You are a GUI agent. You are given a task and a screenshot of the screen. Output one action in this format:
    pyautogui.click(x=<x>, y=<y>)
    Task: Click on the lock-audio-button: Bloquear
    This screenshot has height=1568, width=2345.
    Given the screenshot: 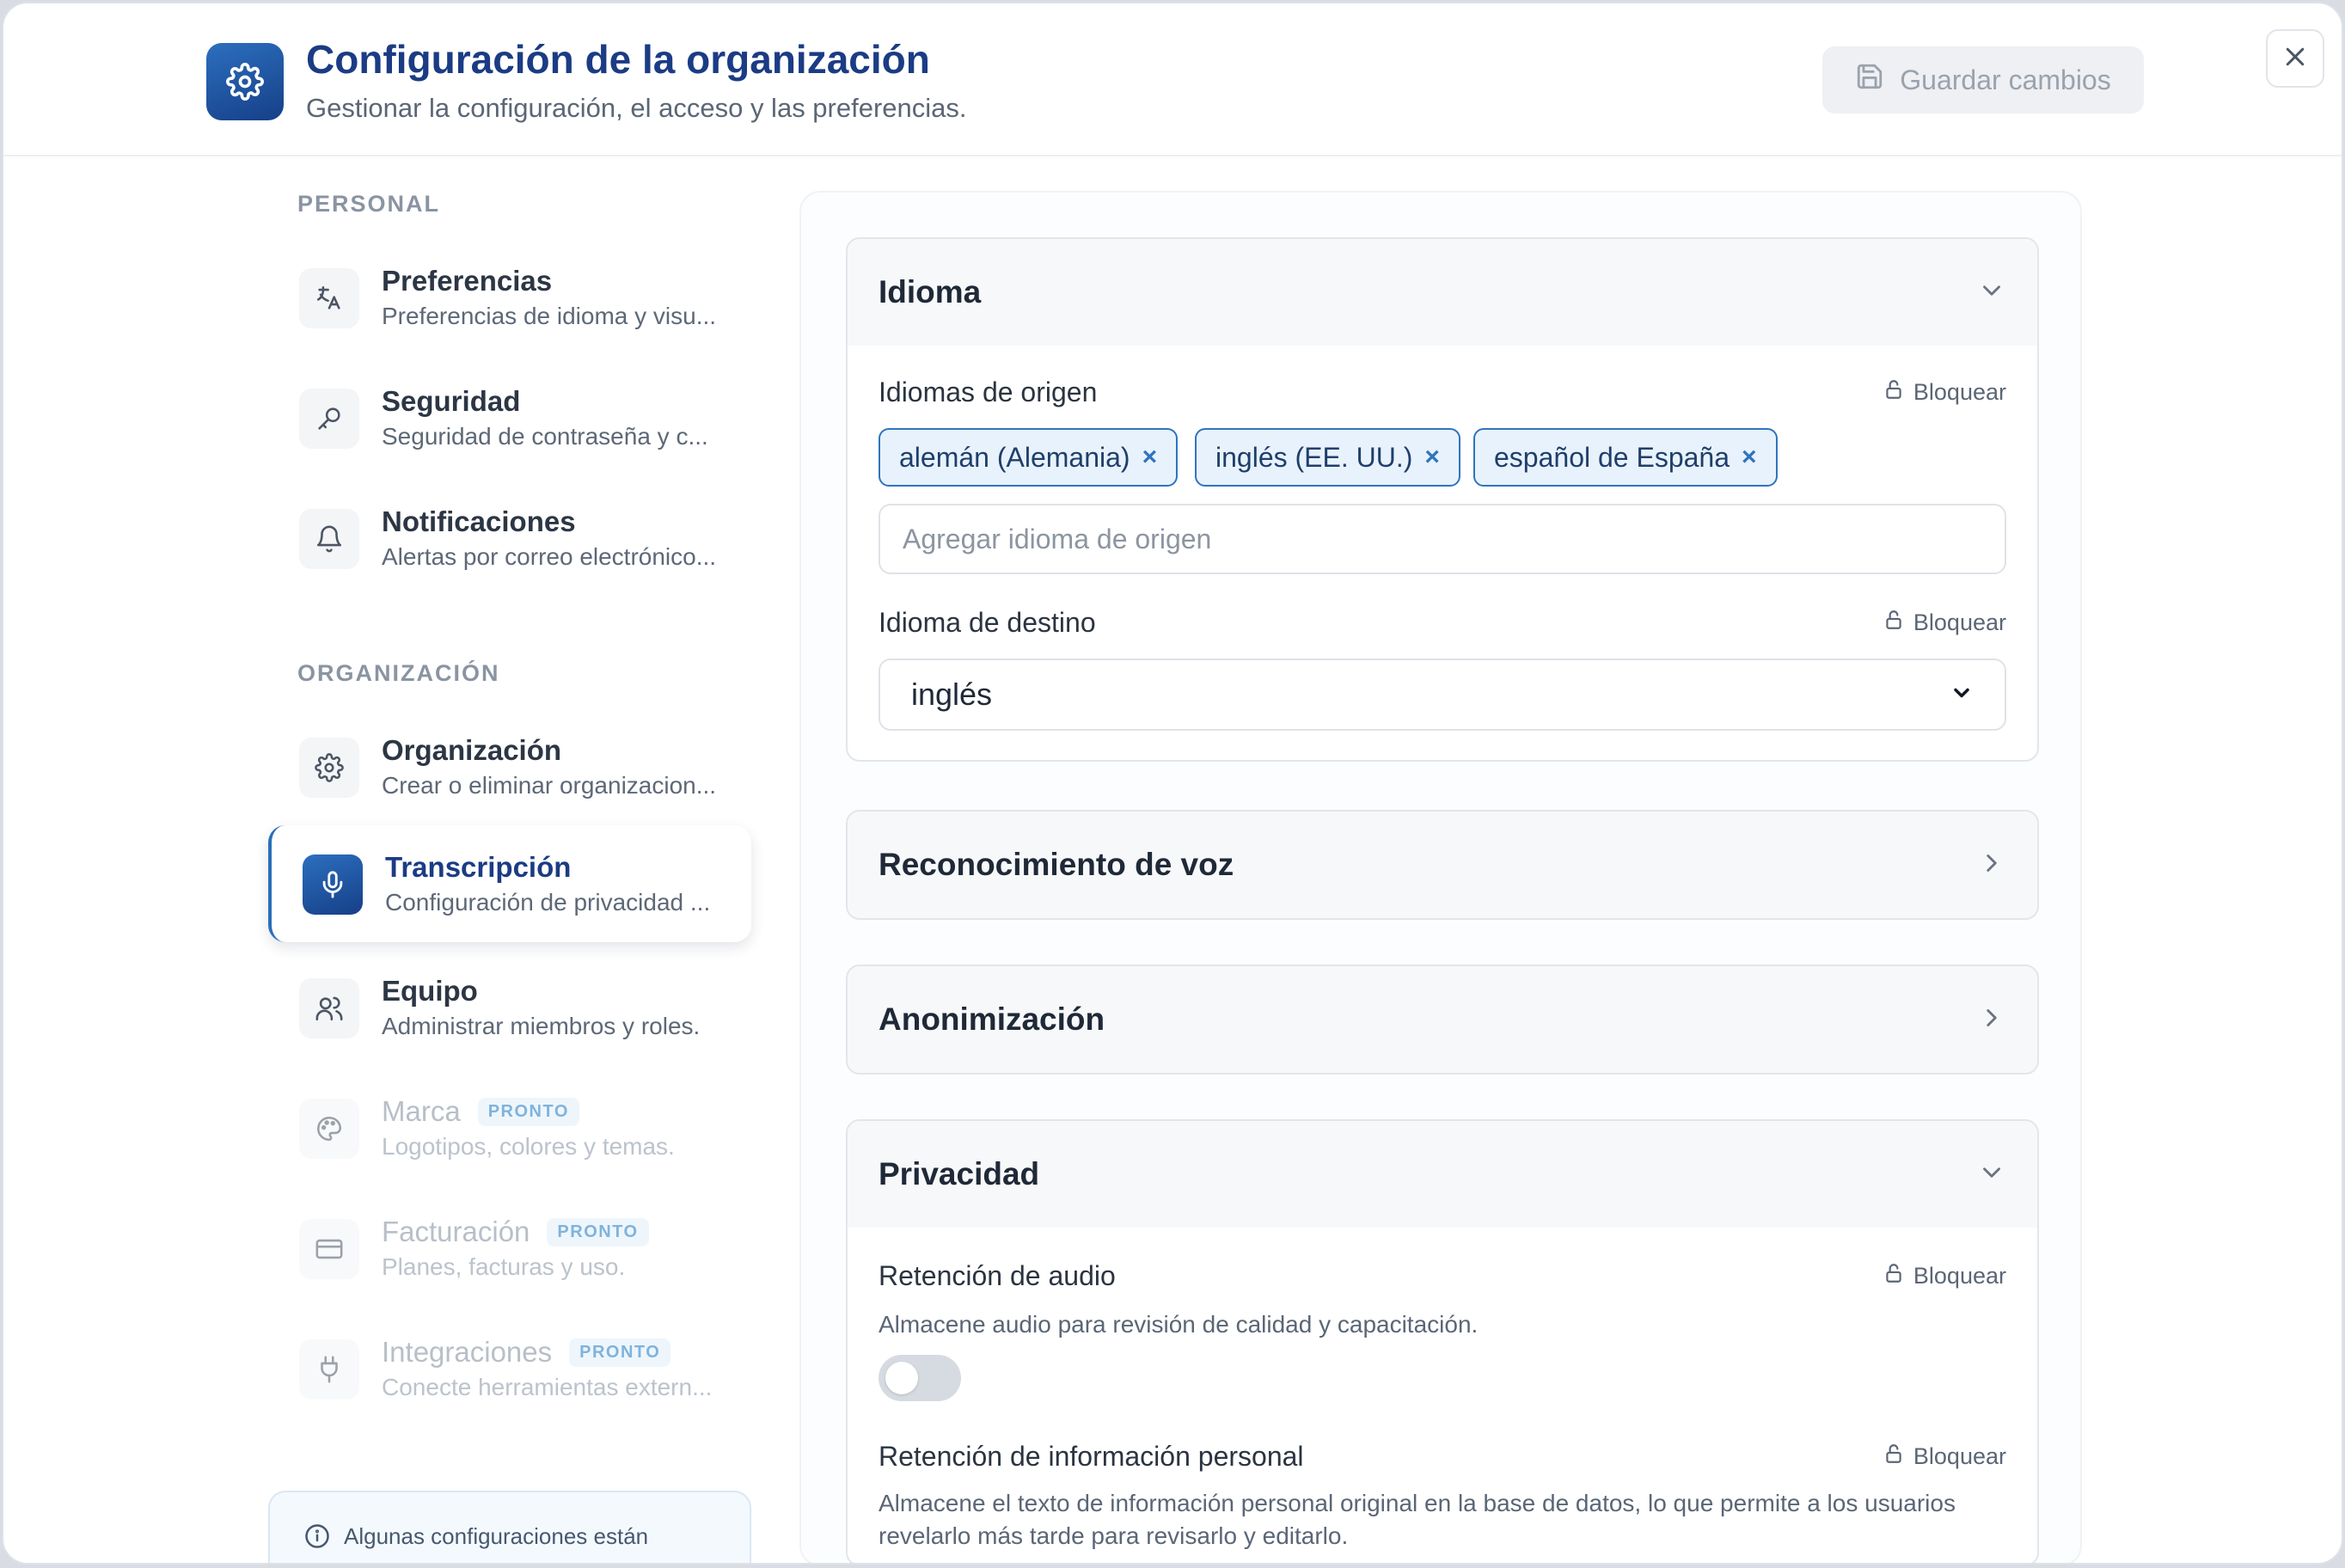 What is the action you would take?
    pyautogui.click(x=1945, y=1276)
    